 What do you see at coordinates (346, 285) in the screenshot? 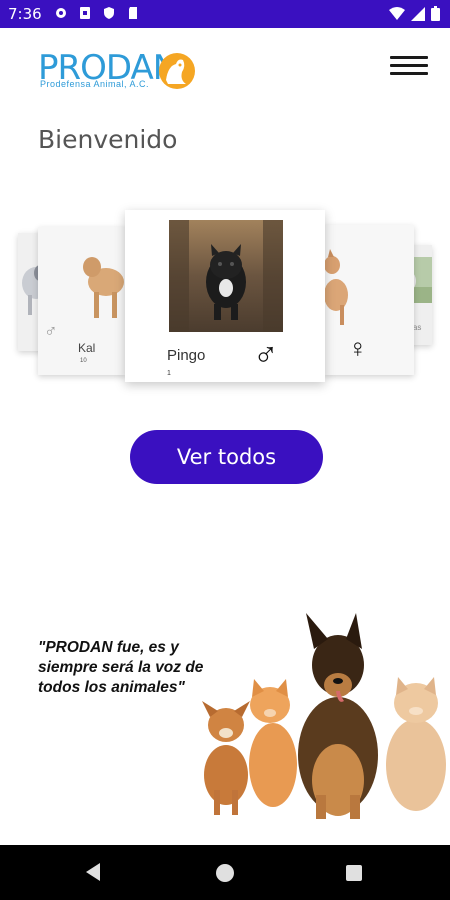
I see `cat-photo` at bounding box center [346, 285].